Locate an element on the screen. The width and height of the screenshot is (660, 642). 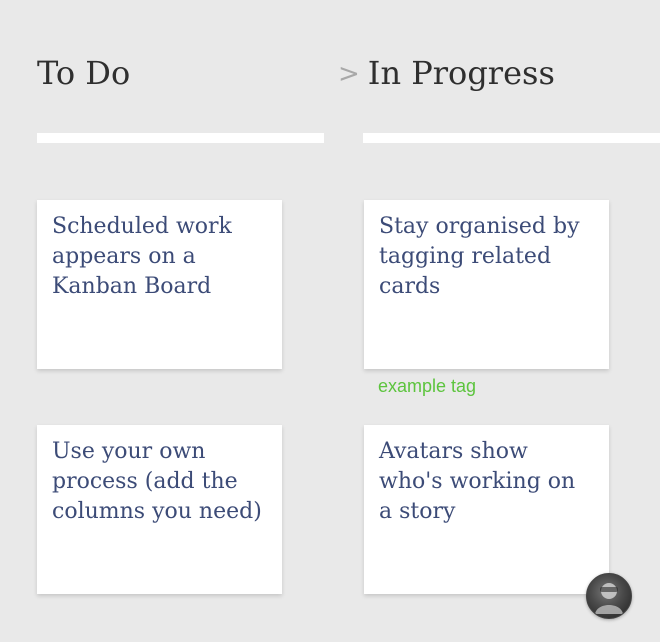
column-title-todo: To Do is located at coordinates (84, 73).